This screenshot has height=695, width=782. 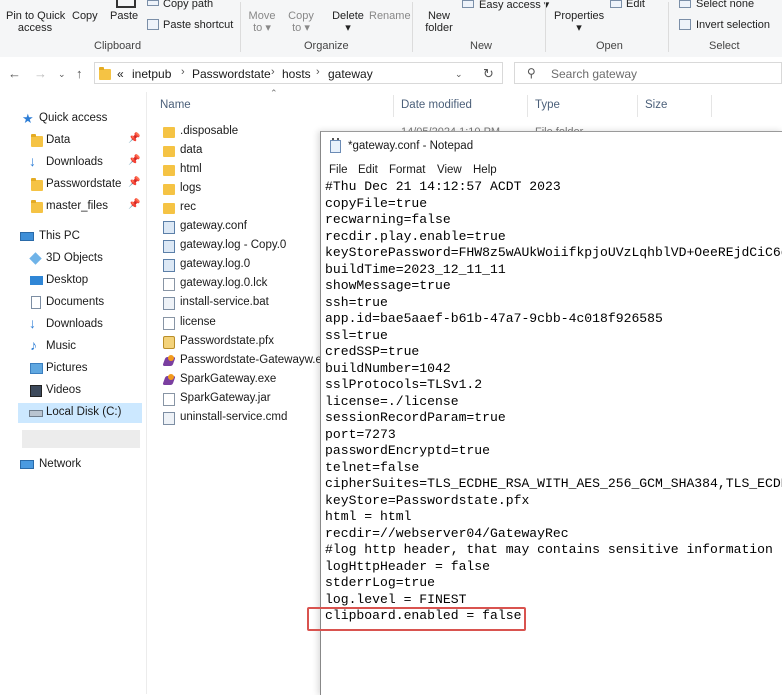 What do you see at coordinates (551, 146) in the screenshot?
I see `notepad-title-bar: *gateway.conf - Notepad` at bounding box center [551, 146].